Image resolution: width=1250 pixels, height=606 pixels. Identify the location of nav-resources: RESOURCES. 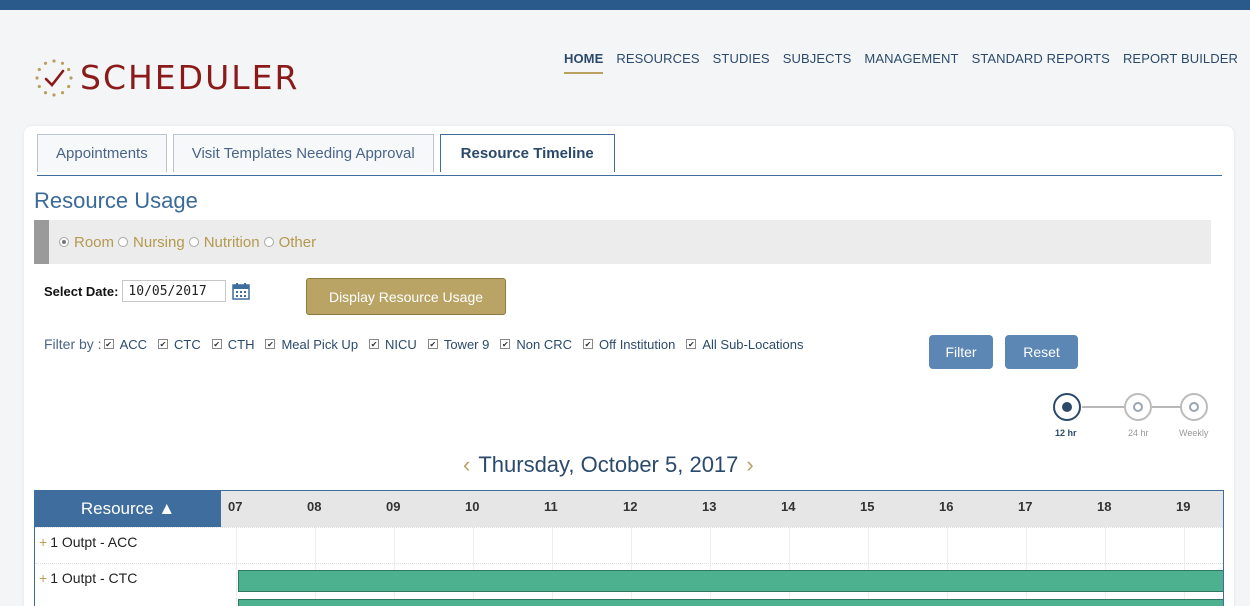
(657, 62).